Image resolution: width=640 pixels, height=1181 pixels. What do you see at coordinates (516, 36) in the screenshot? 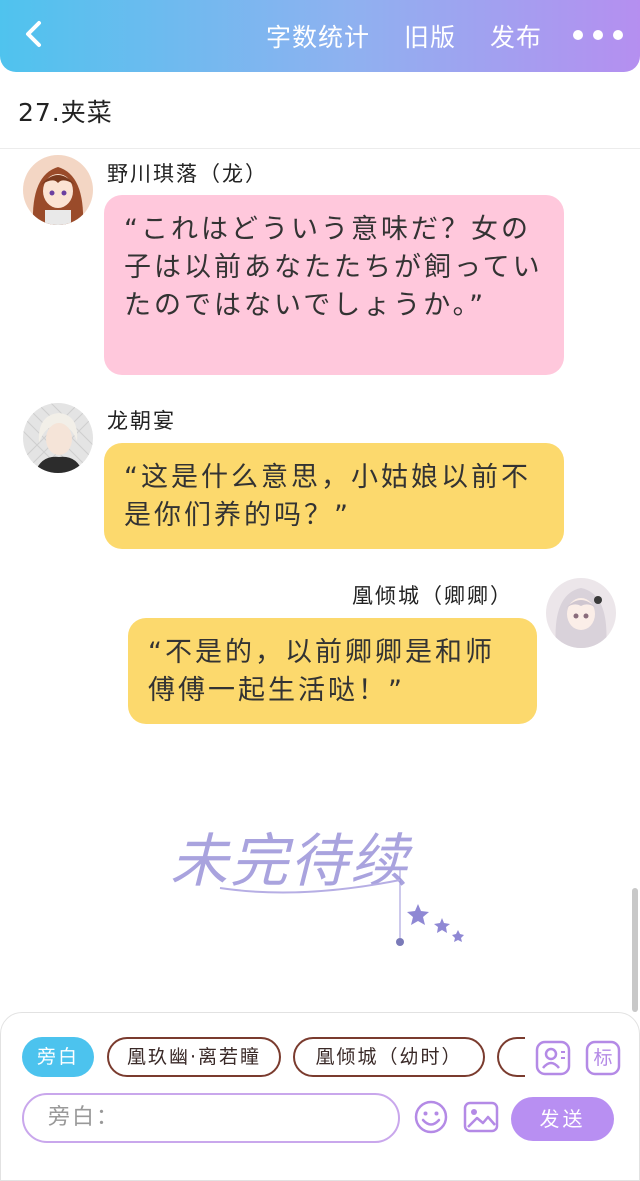
I see `publish-button: 发布` at bounding box center [516, 36].